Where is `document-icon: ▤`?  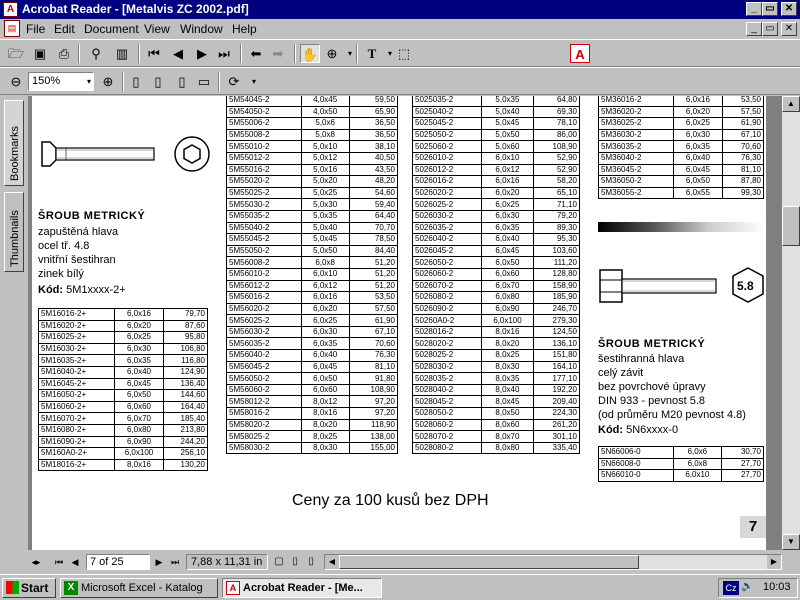
document-icon: ▤ is located at coordinates (12, 28).